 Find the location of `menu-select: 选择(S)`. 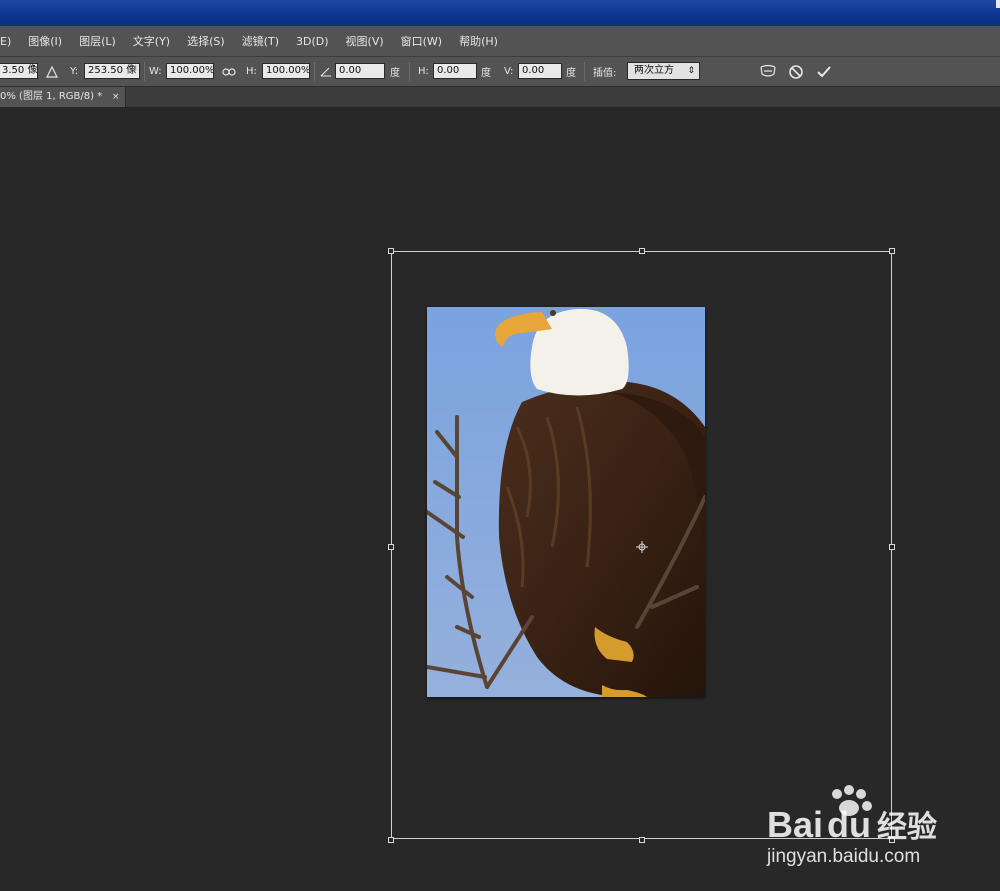

menu-select: 选择(S) is located at coordinates (206, 41).